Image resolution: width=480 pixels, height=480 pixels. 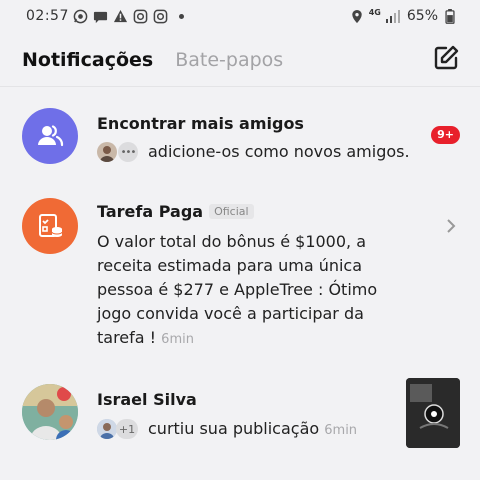 What do you see at coordinates (237, 289) in the screenshot?
I see `body-line: pessoa é $277 e AppleTree : Ótimo` at bounding box center [237, 289].